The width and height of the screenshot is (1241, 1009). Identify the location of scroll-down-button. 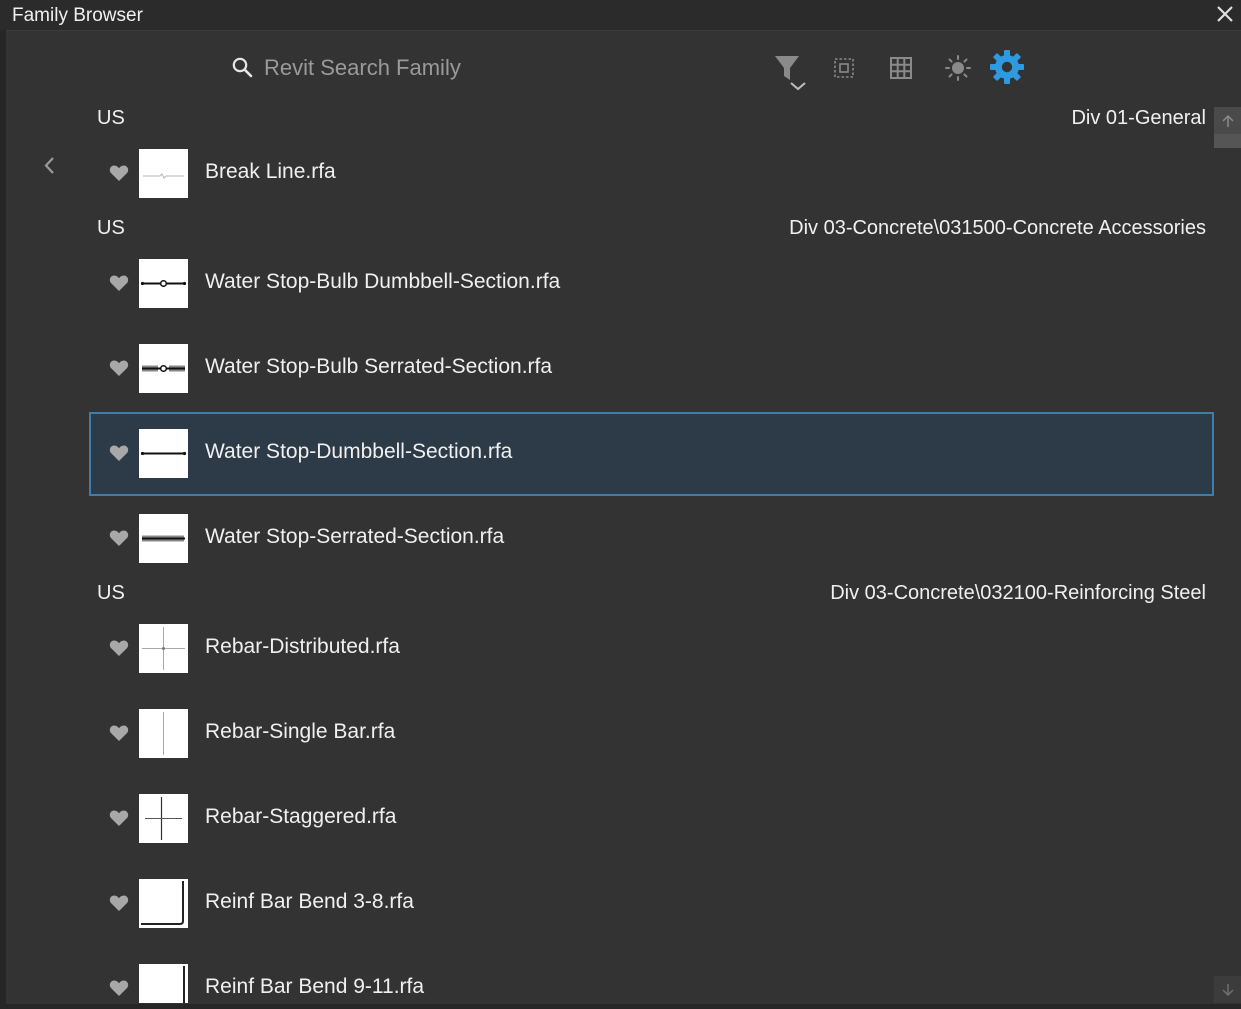
(1227, 989).